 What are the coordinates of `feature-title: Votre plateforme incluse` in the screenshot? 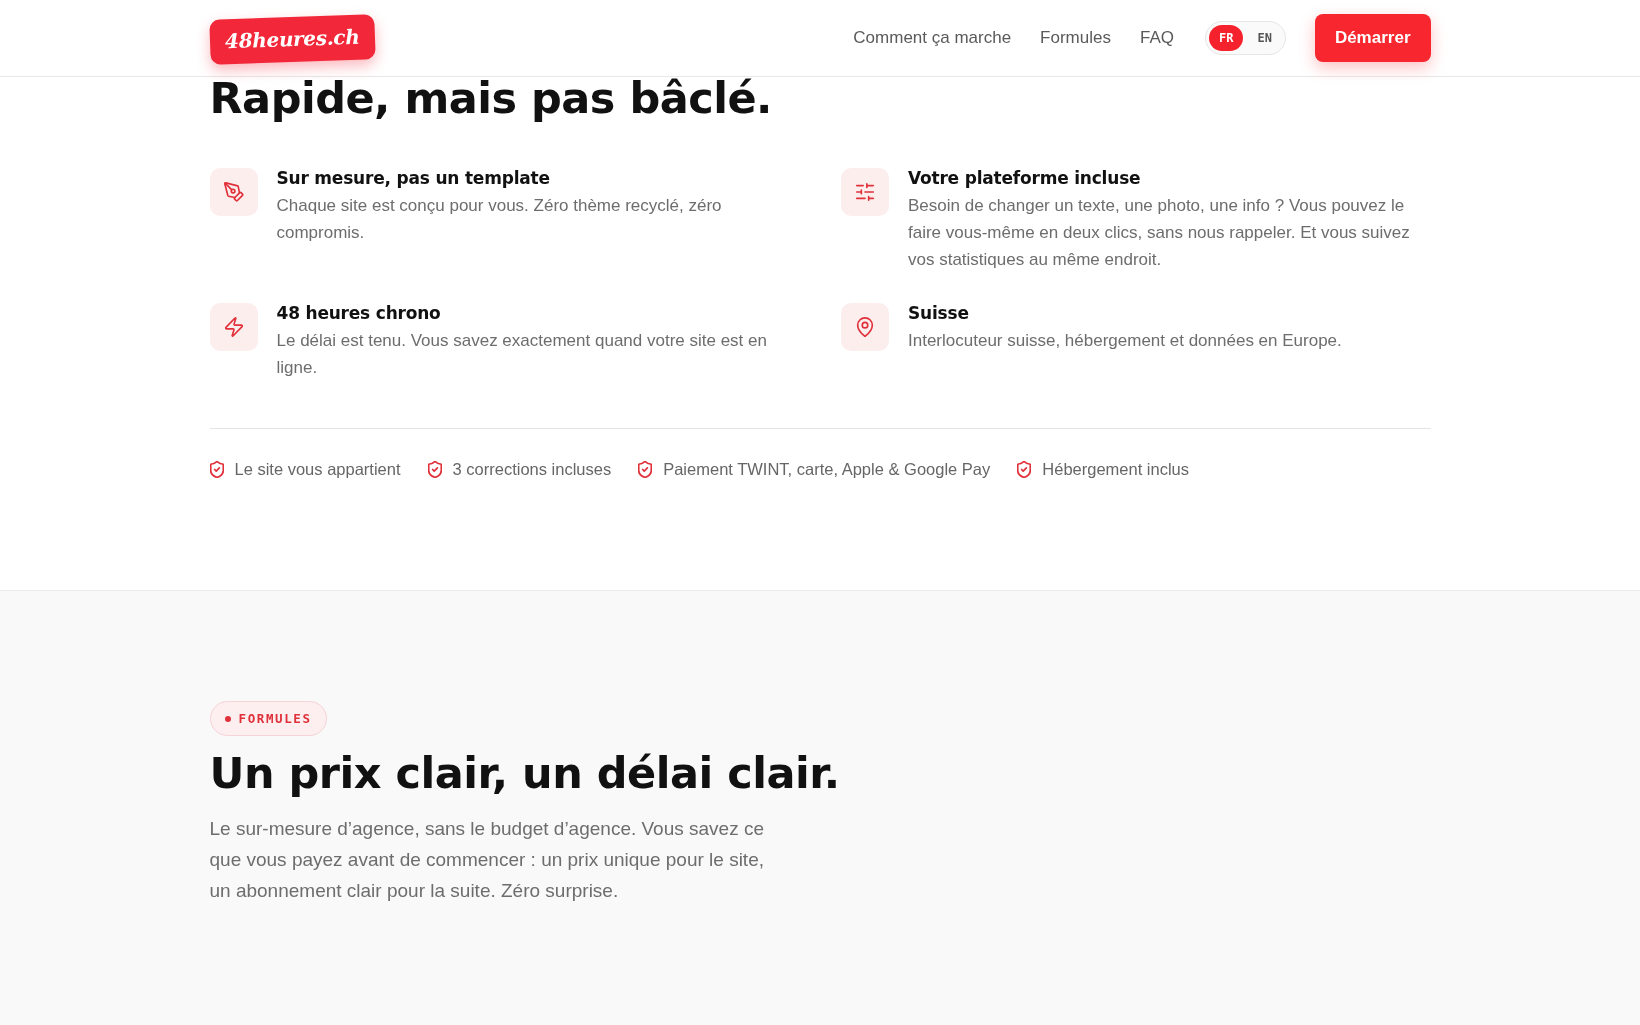 It's located at (1025, 178).